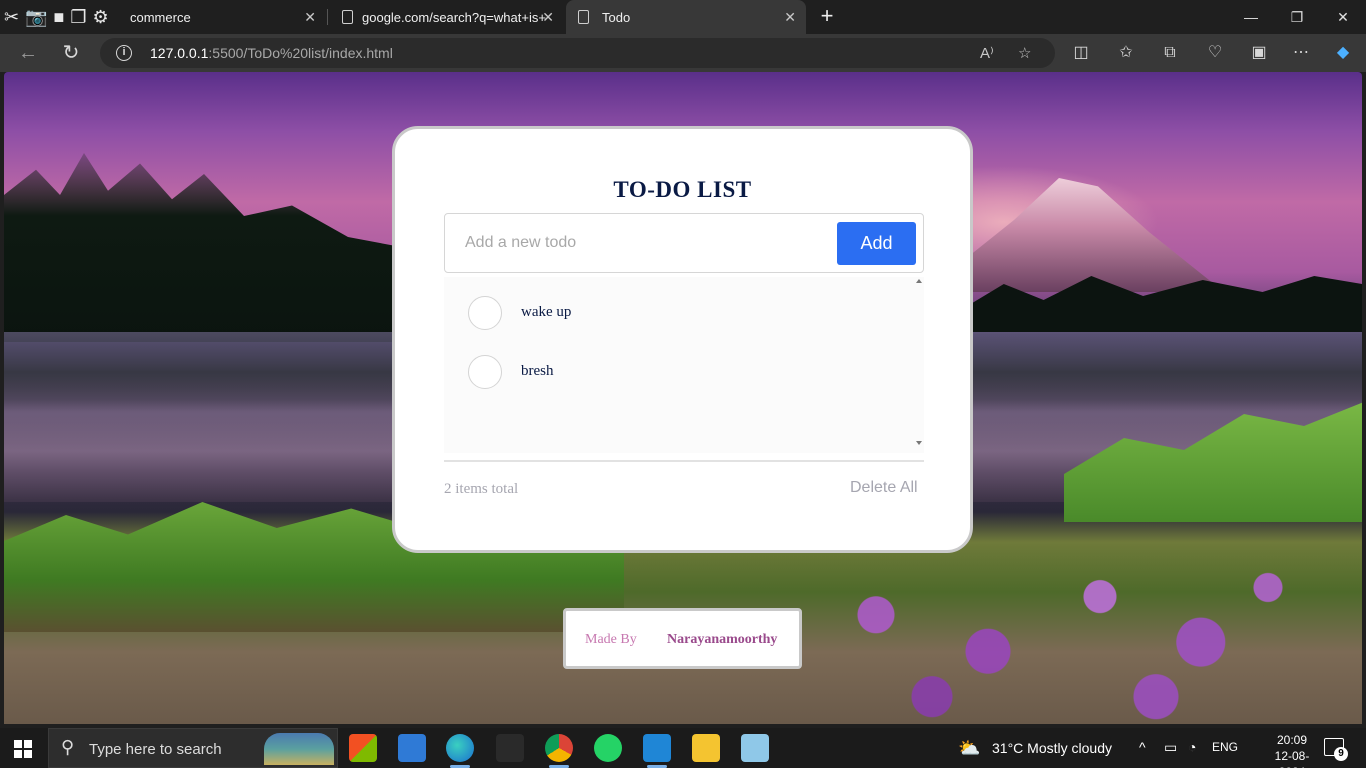 The image size is (1366, 768). What do you see at coordinates (510, 748) in the screenshot?
I see `minimized-app-icon` at bounding box center [510, 748].